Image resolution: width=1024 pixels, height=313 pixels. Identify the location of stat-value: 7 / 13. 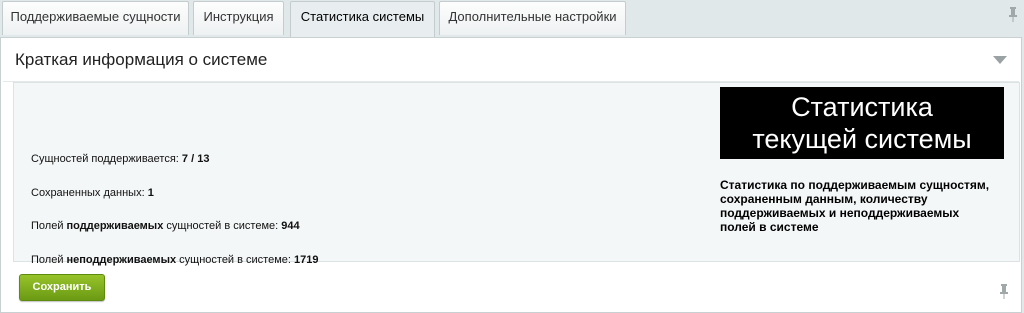
(195, 159).